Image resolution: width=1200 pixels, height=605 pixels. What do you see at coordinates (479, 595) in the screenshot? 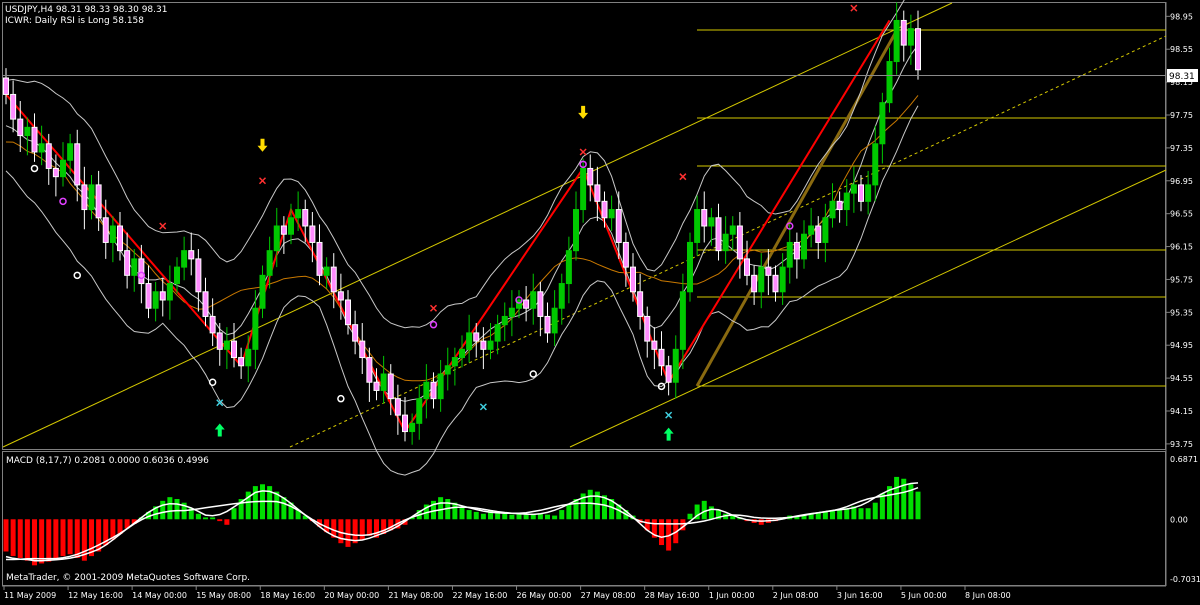
I see `time-scale-label: 22 May 16:00` at bounding box center [479, 595].